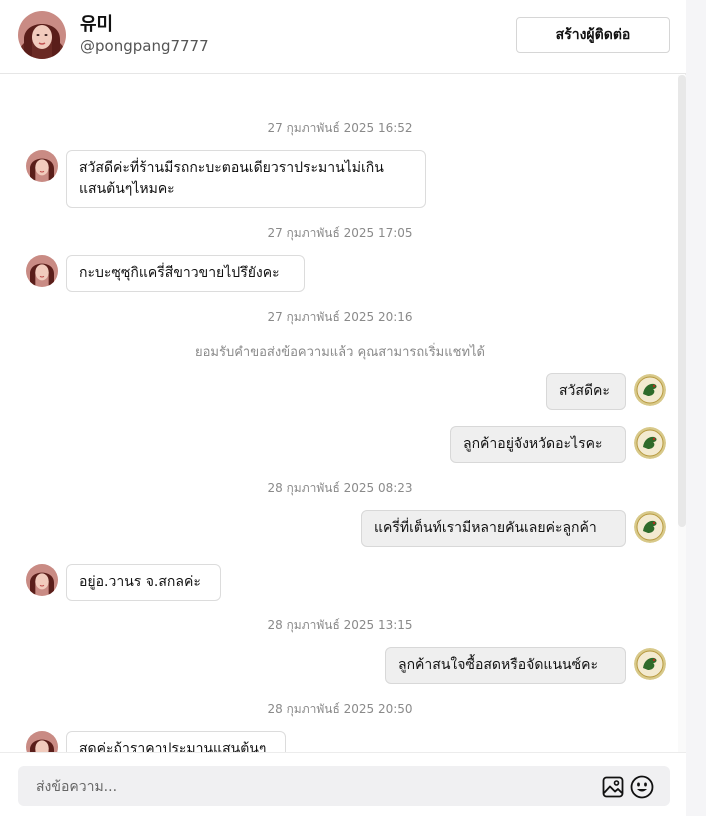  Describe the element at coordinates (340, 625) in the screenshot. I see `timestamp: 28 กุมภาพันธ์ 2025 13:15` at that location.